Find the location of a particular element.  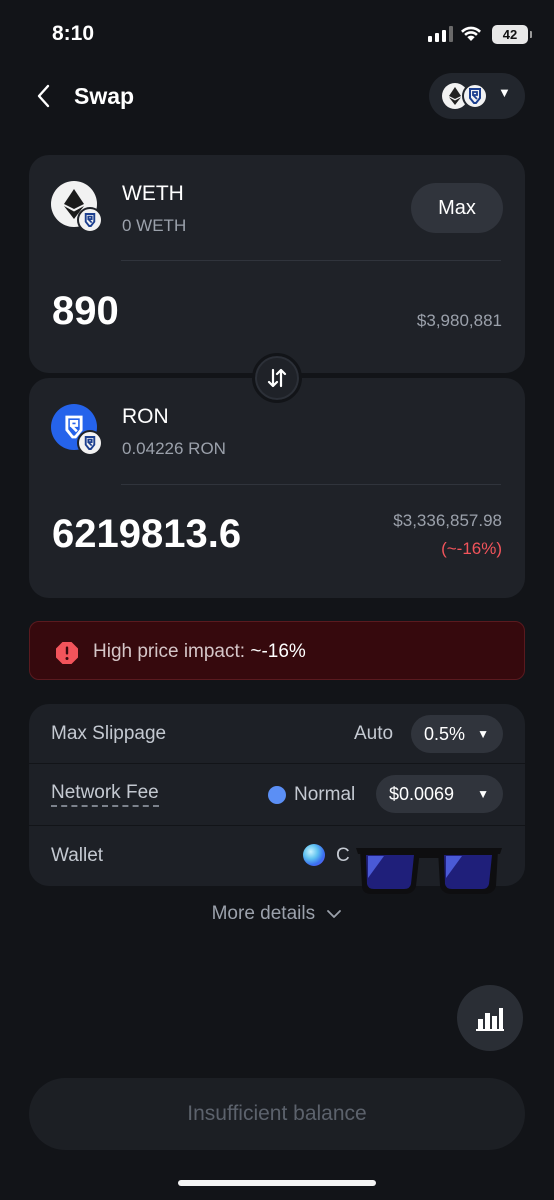

from-amount-input: 890 is located at coordinates (85, 311).